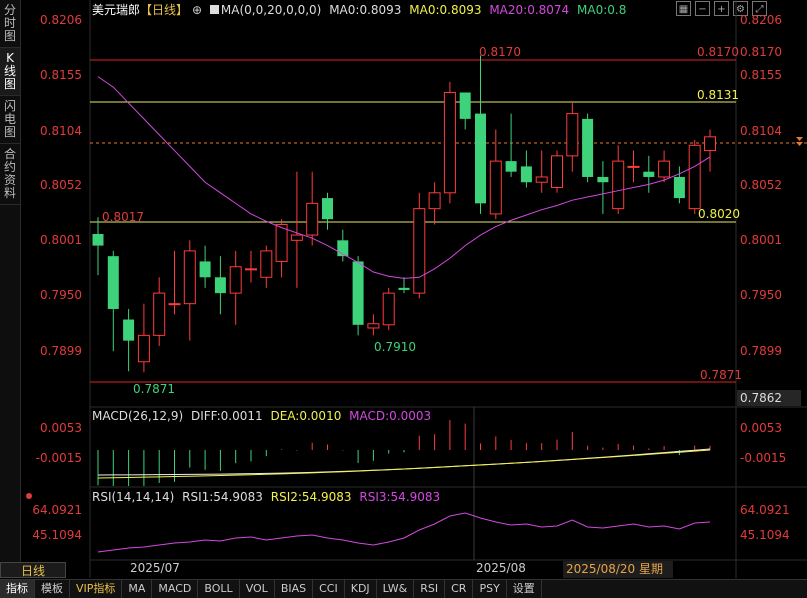 This screenshot has height=598, width=807. I want to click on toolbar-template: 模板, so click(52, 589).